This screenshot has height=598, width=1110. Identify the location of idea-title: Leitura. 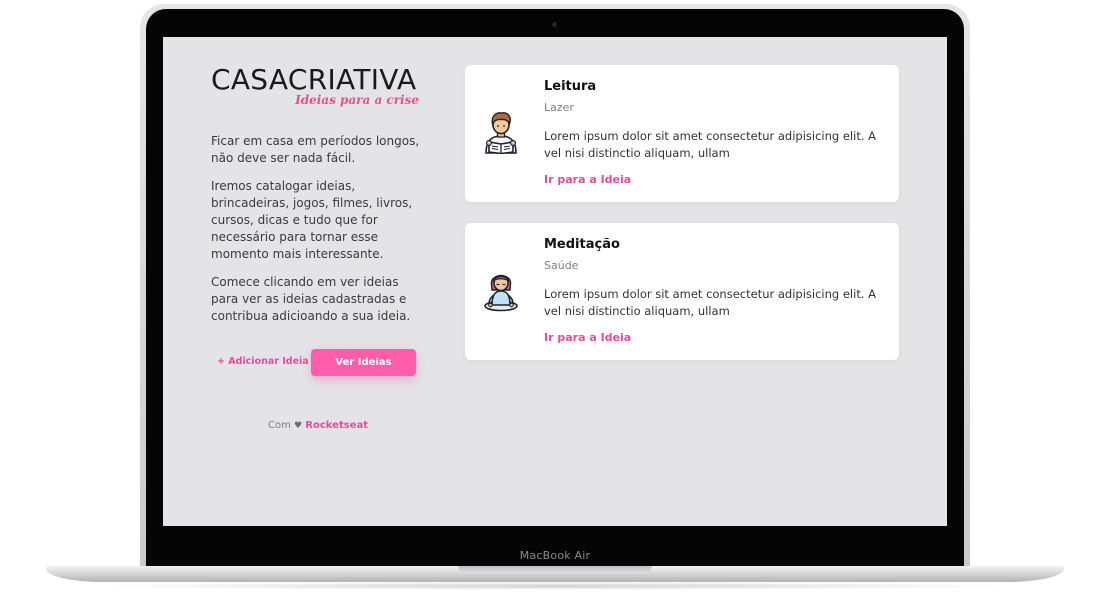
(570, 86).